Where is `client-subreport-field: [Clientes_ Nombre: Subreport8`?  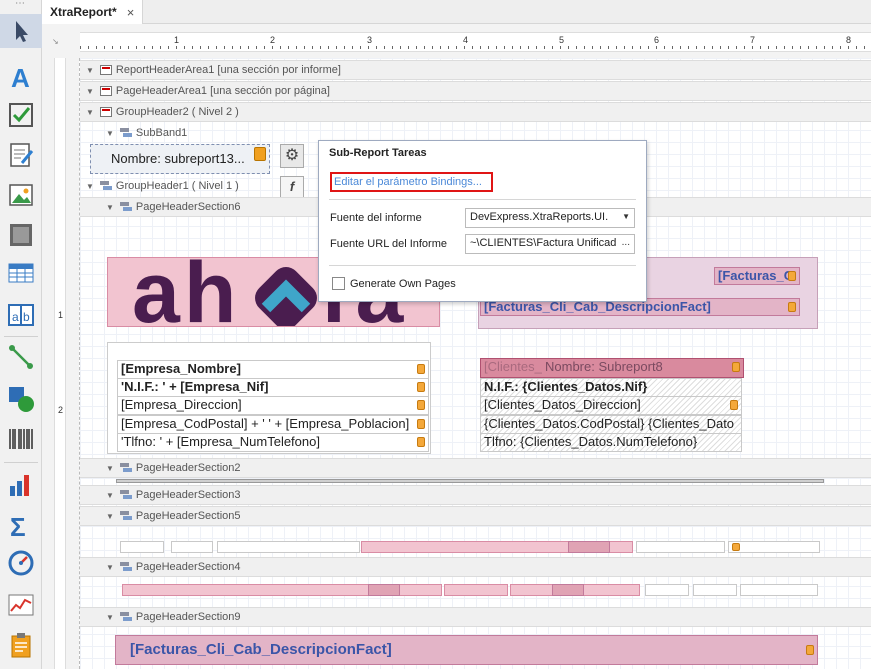
client-subreport-field: [Clientes_ Nombre: Subreport8 is located at coordinates (612, 368).